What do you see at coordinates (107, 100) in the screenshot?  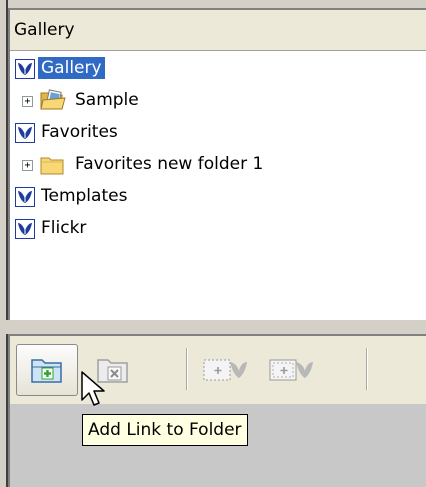 I see `tree-item-label: Sample` at bounding box center [107, 100].